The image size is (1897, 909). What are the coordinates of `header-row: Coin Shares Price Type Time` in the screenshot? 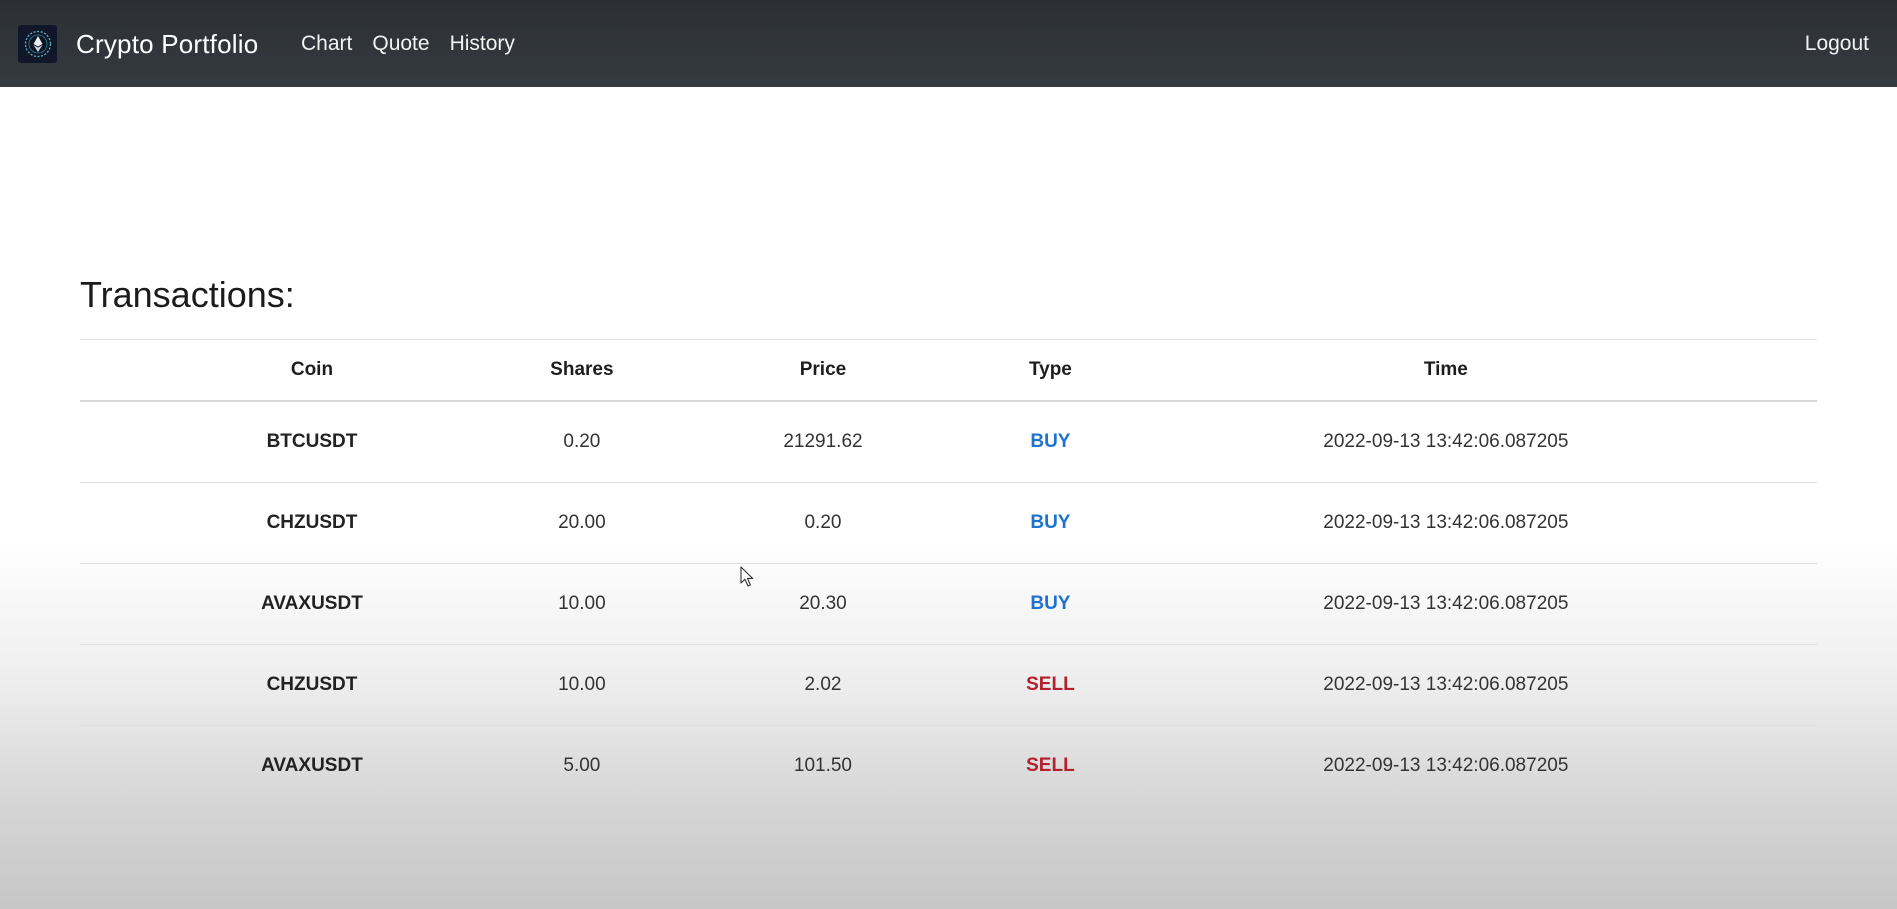 It's located at (948, 370).